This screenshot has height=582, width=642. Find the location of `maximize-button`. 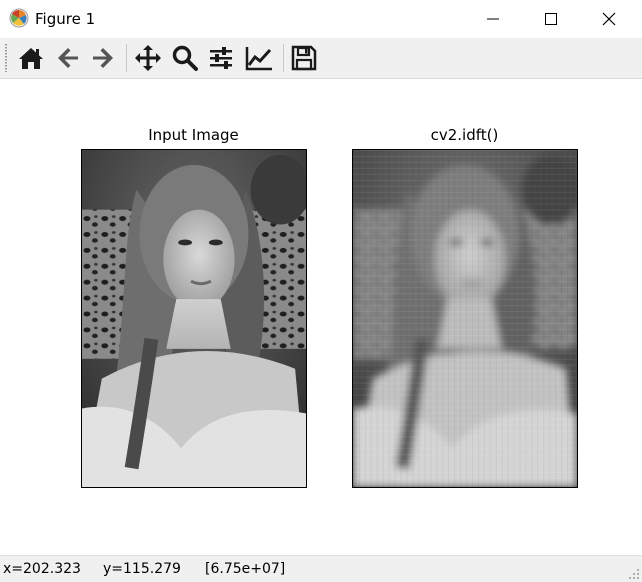

maximize-button is located at coordinates (551, 19).